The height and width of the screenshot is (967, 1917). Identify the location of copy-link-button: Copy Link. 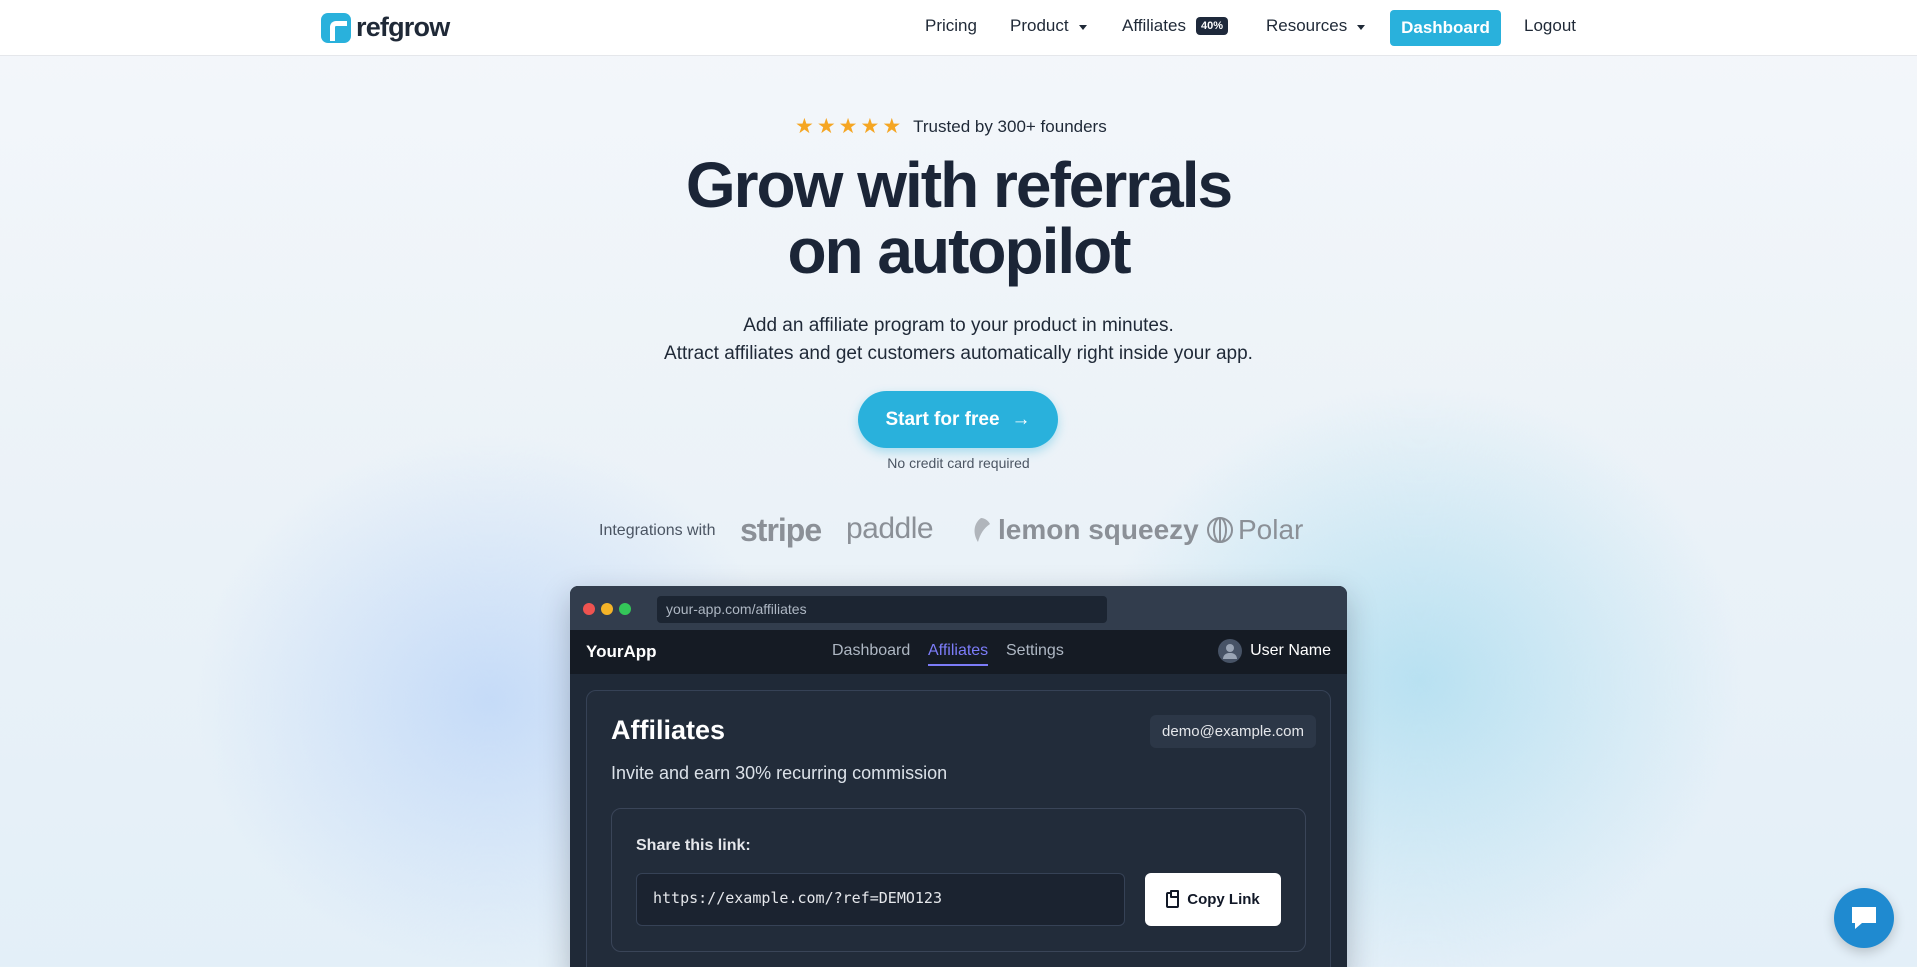
(1213, 899).